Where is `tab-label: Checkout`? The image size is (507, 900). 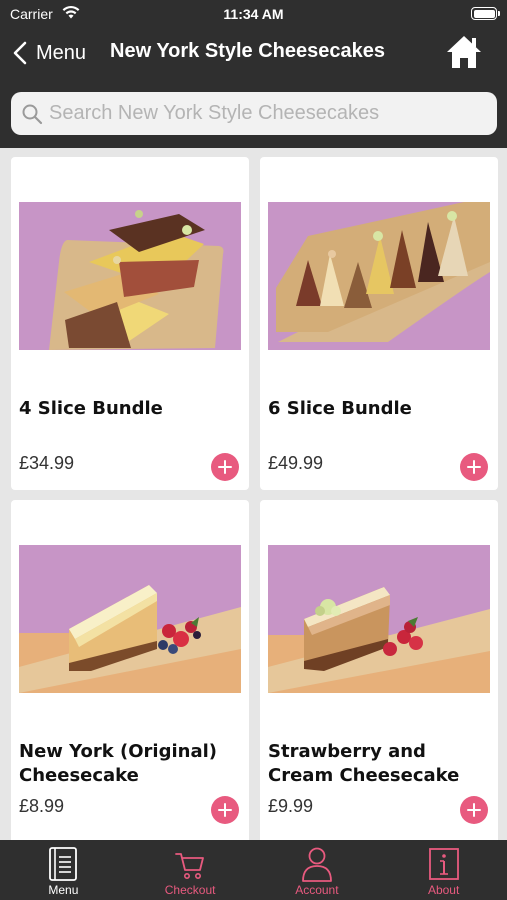
tab-label: Checkout is located at coordinates (190, 890).